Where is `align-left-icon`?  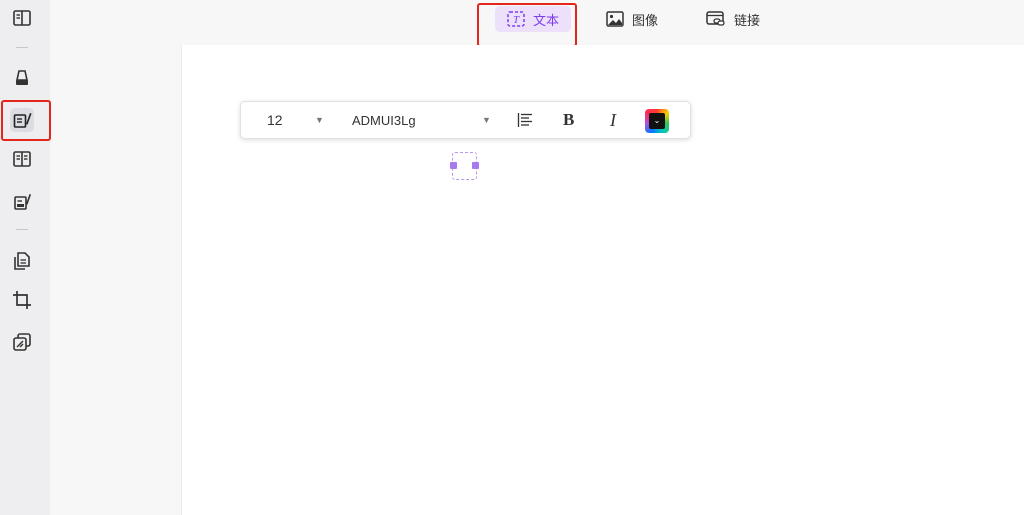
align-left-icon is located at coordinates (524, 120).